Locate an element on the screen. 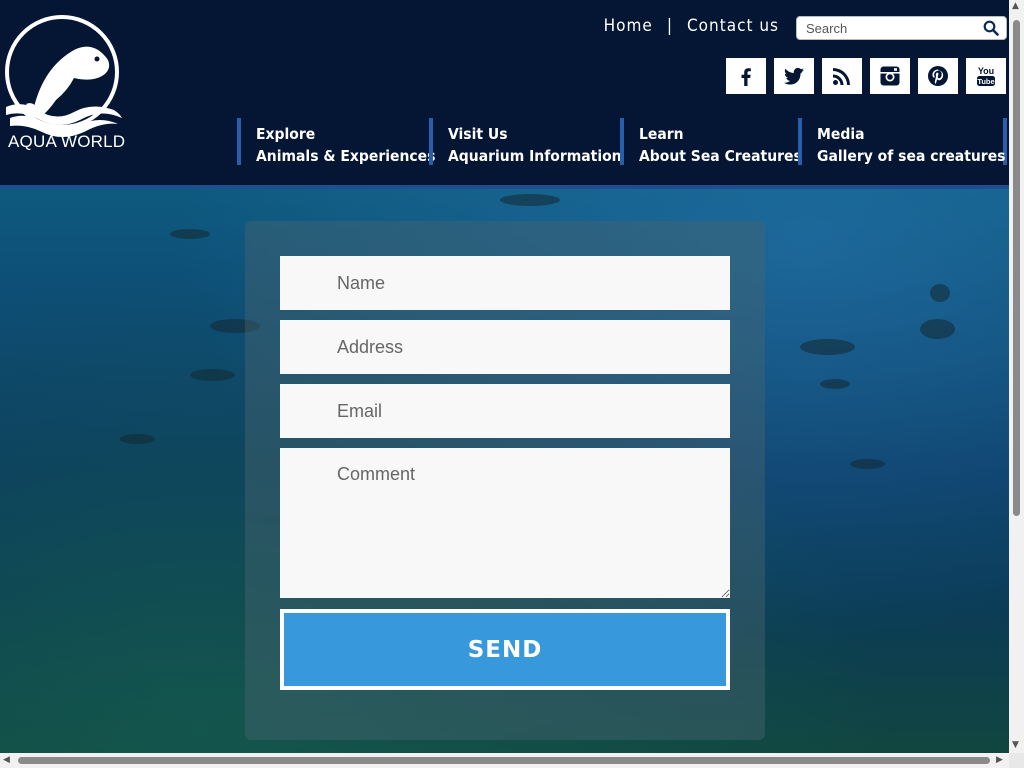 This screenshot has height=768, width=1024. vertical-scrollbar: ▲ ▼ is located at coordinates (1016, 376).